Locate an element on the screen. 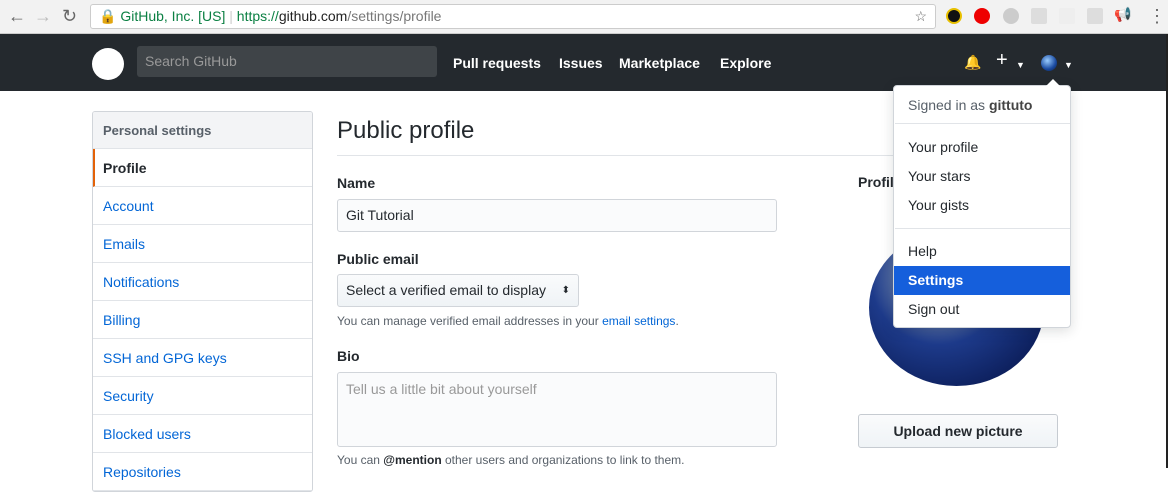 The image size is (1168, 492). nav-explore: Explore is located at coordinates (745, 63).